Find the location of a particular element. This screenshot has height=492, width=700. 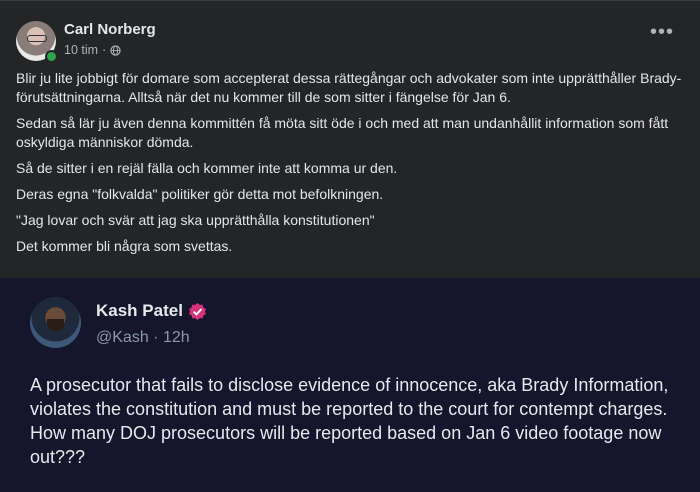

tweet-time: 12h is located at coordinates (176, 337).